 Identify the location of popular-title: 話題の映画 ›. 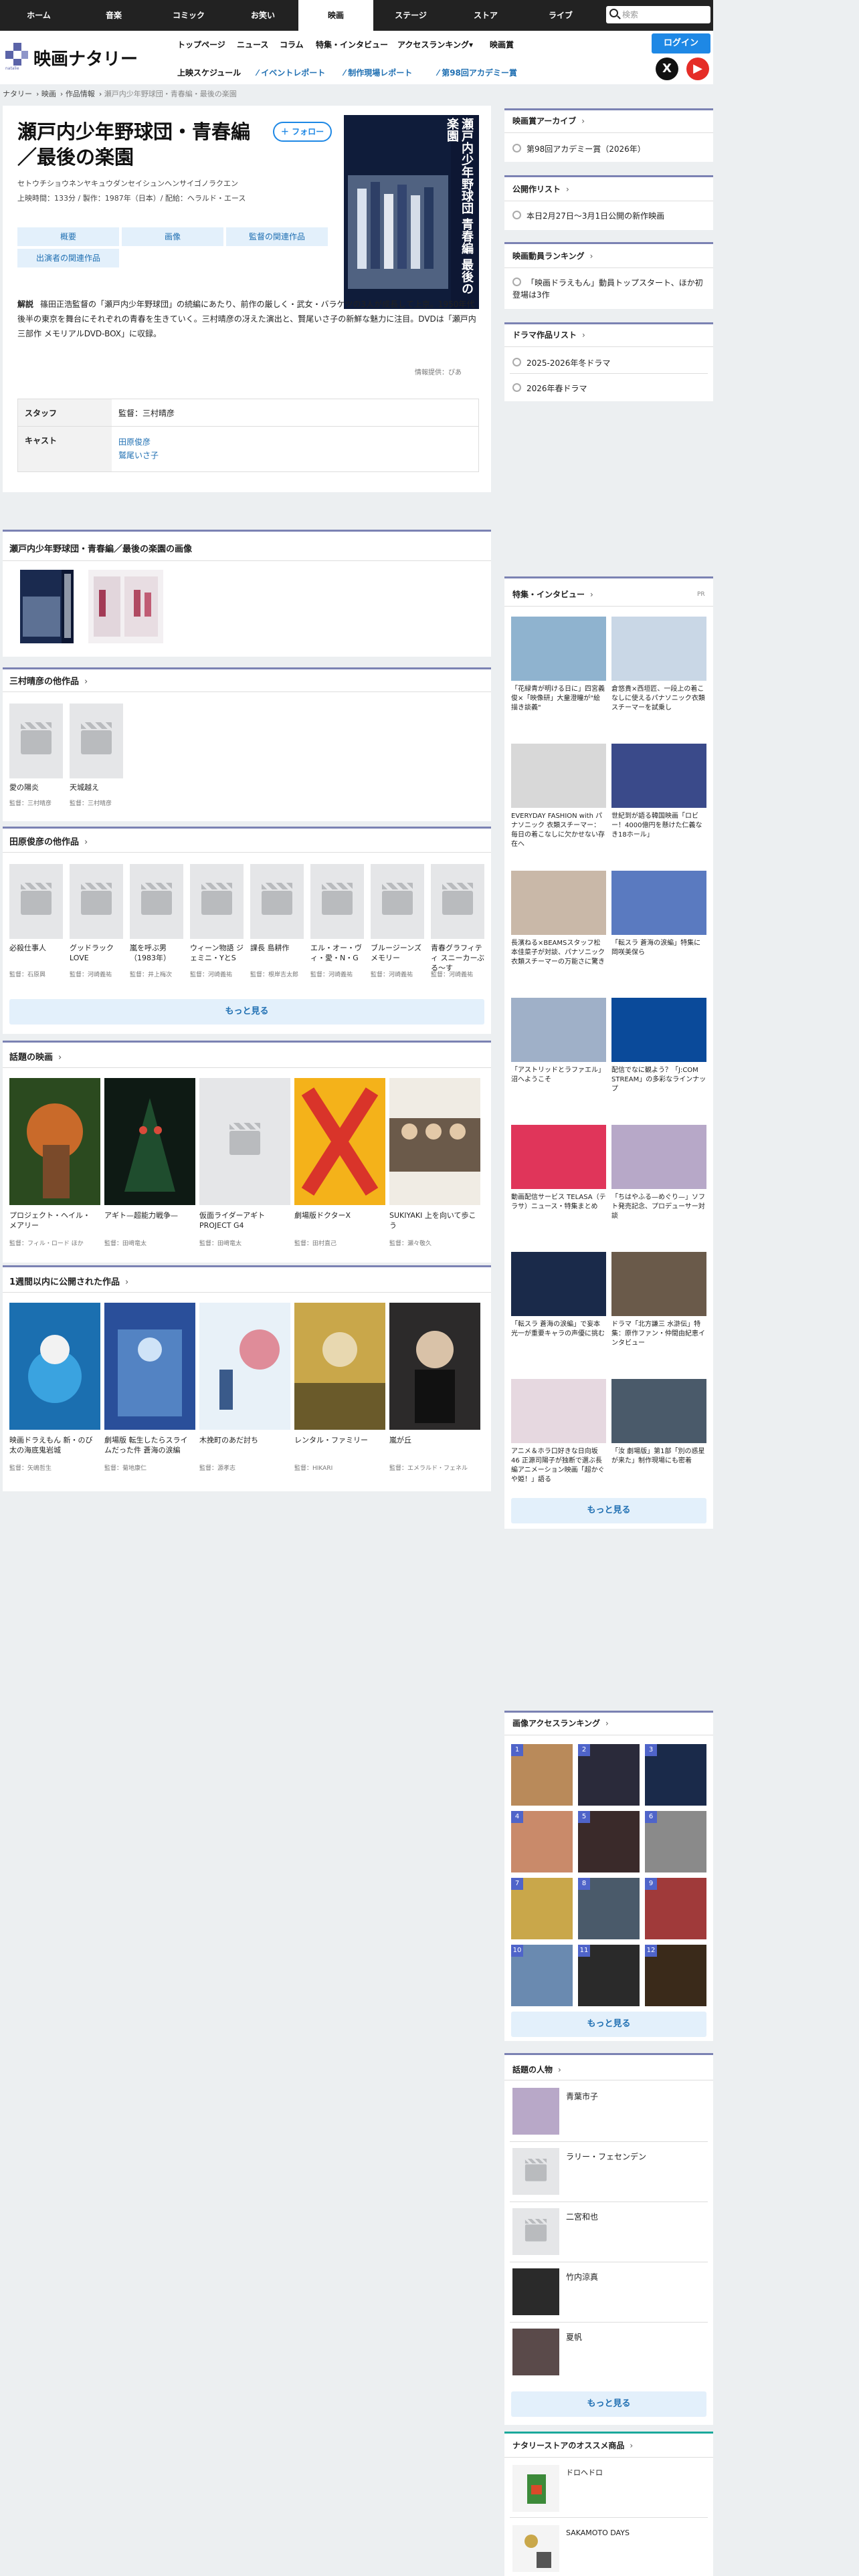
(35, 1056).